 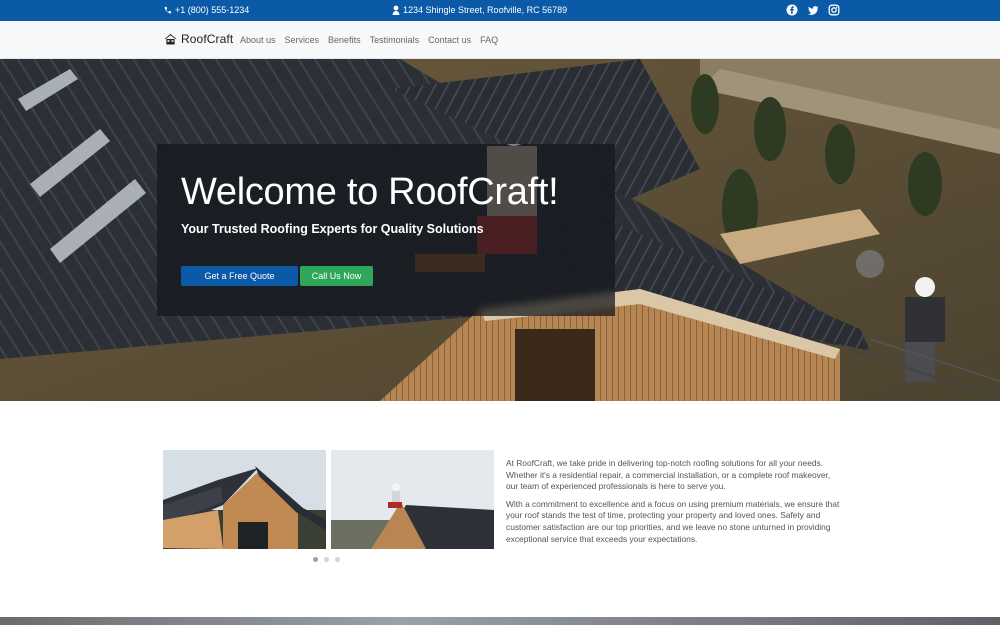 What do you see at coordinates (834, 10) in the screenshot?
I see `instagram-icon` at bounding box center [834, 10].